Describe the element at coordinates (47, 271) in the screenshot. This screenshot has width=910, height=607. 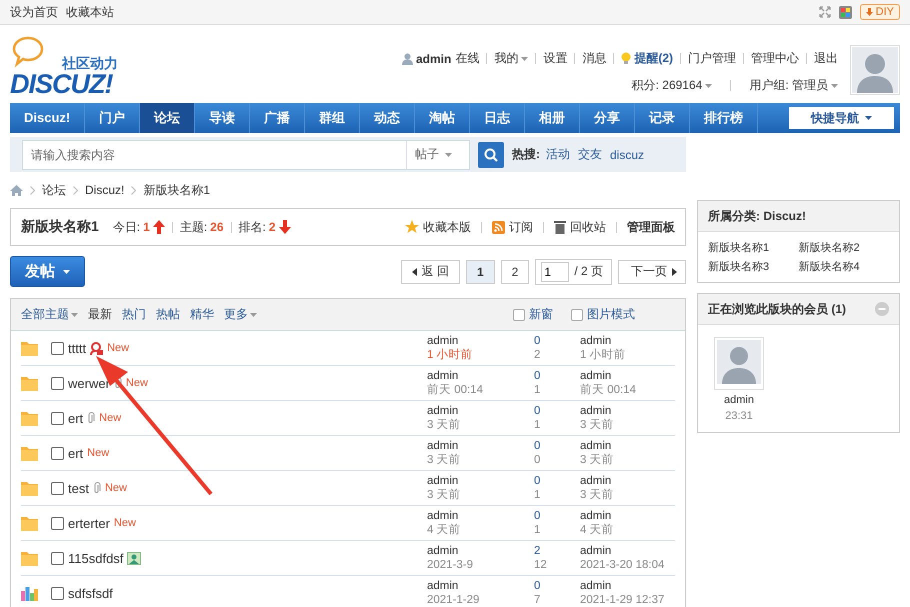
I see `new-post-button: 发帖` at that location.